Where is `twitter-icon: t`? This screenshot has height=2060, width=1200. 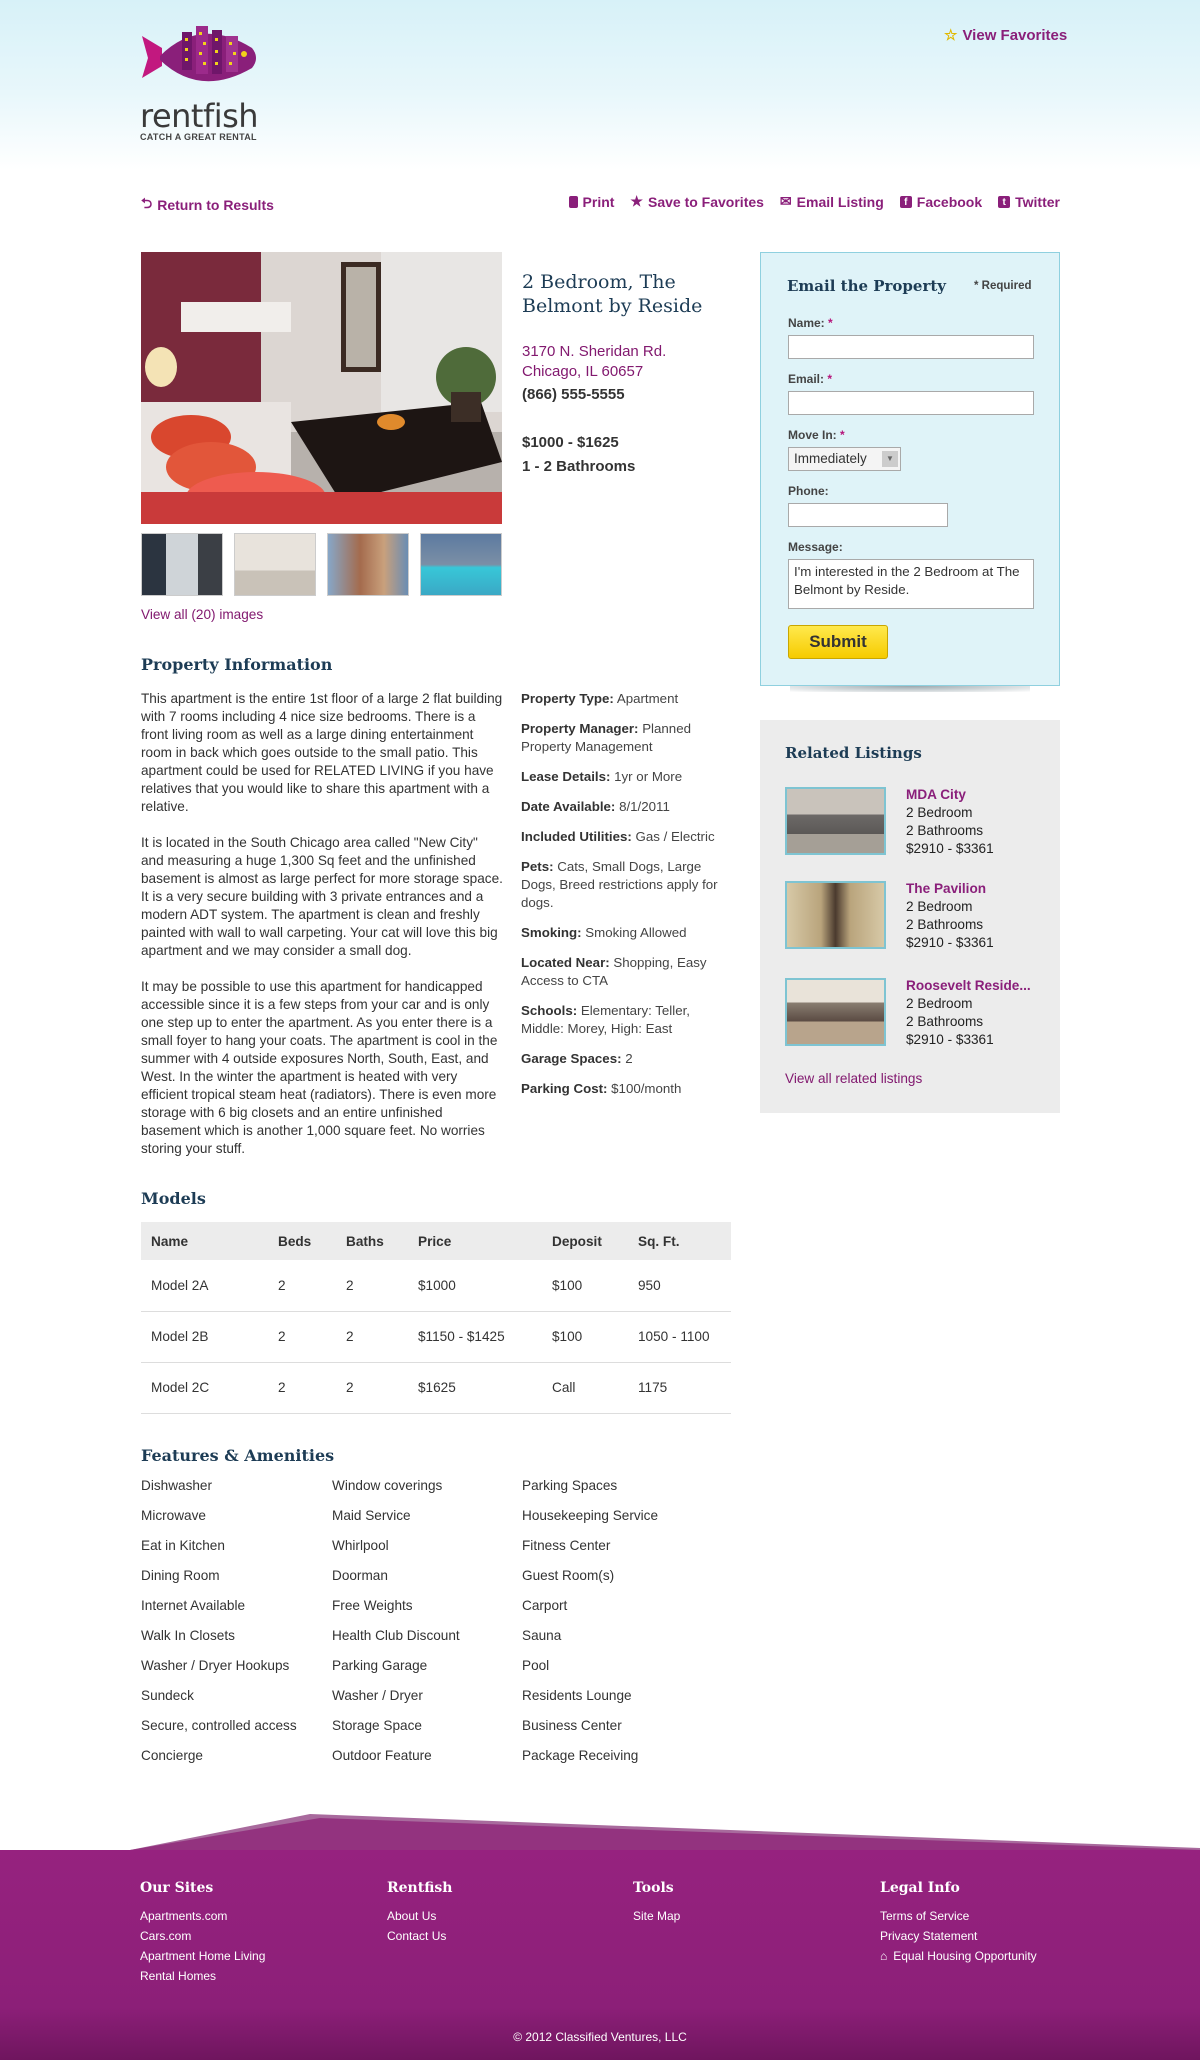
twitter-icon: t is located at coordinates (1004, 201).